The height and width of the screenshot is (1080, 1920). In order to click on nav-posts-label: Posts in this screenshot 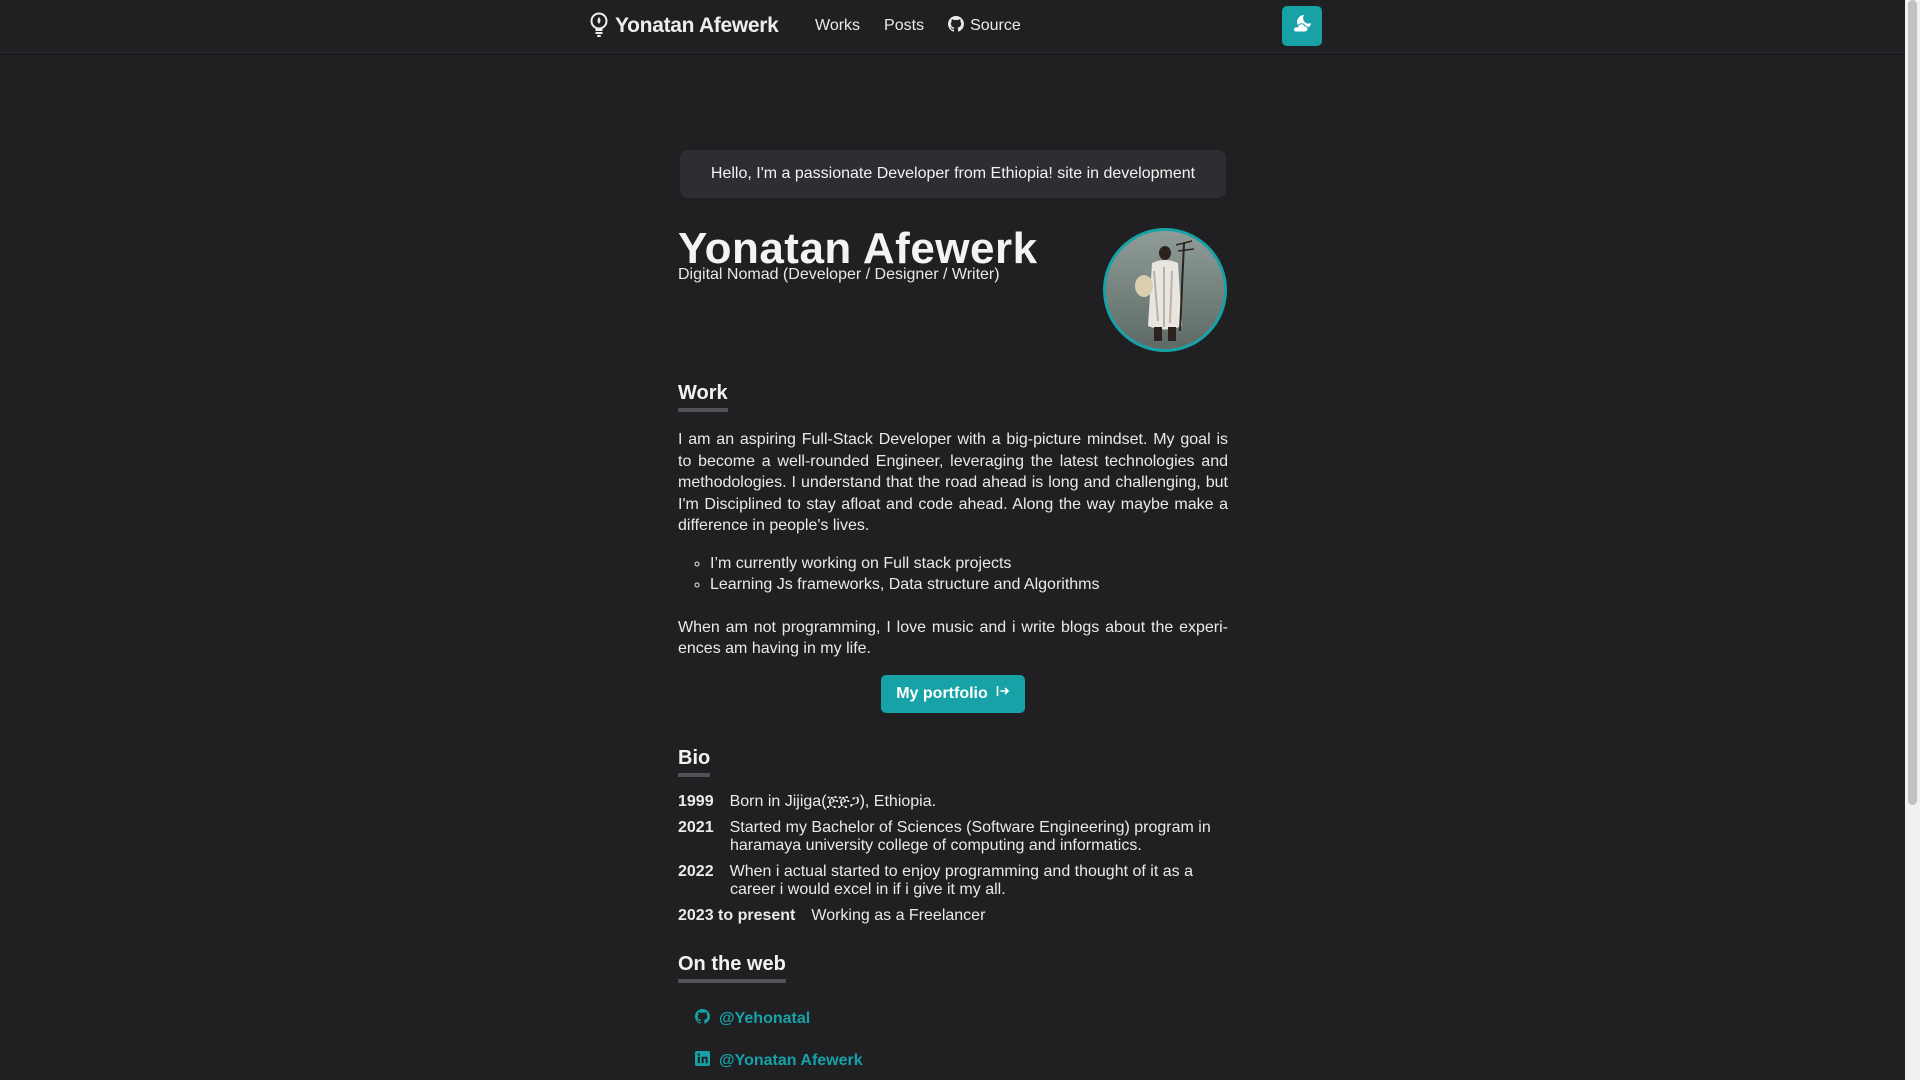, I will do `click(904, 25)`.